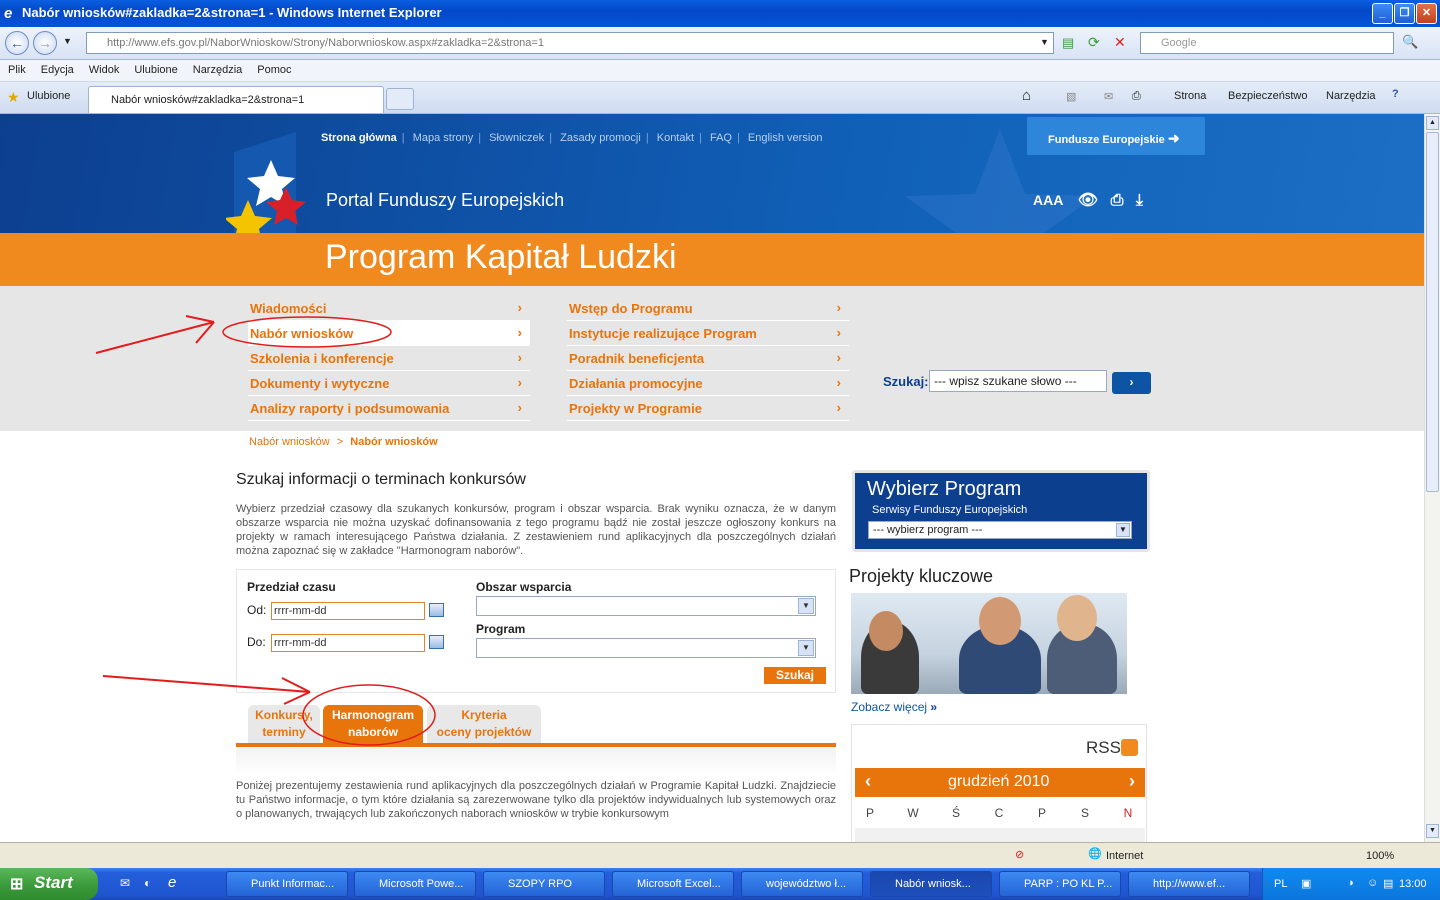  Describe the element at coordinates (1280, 884) in the screenshot. I see `language-indicator: PL` at that location.